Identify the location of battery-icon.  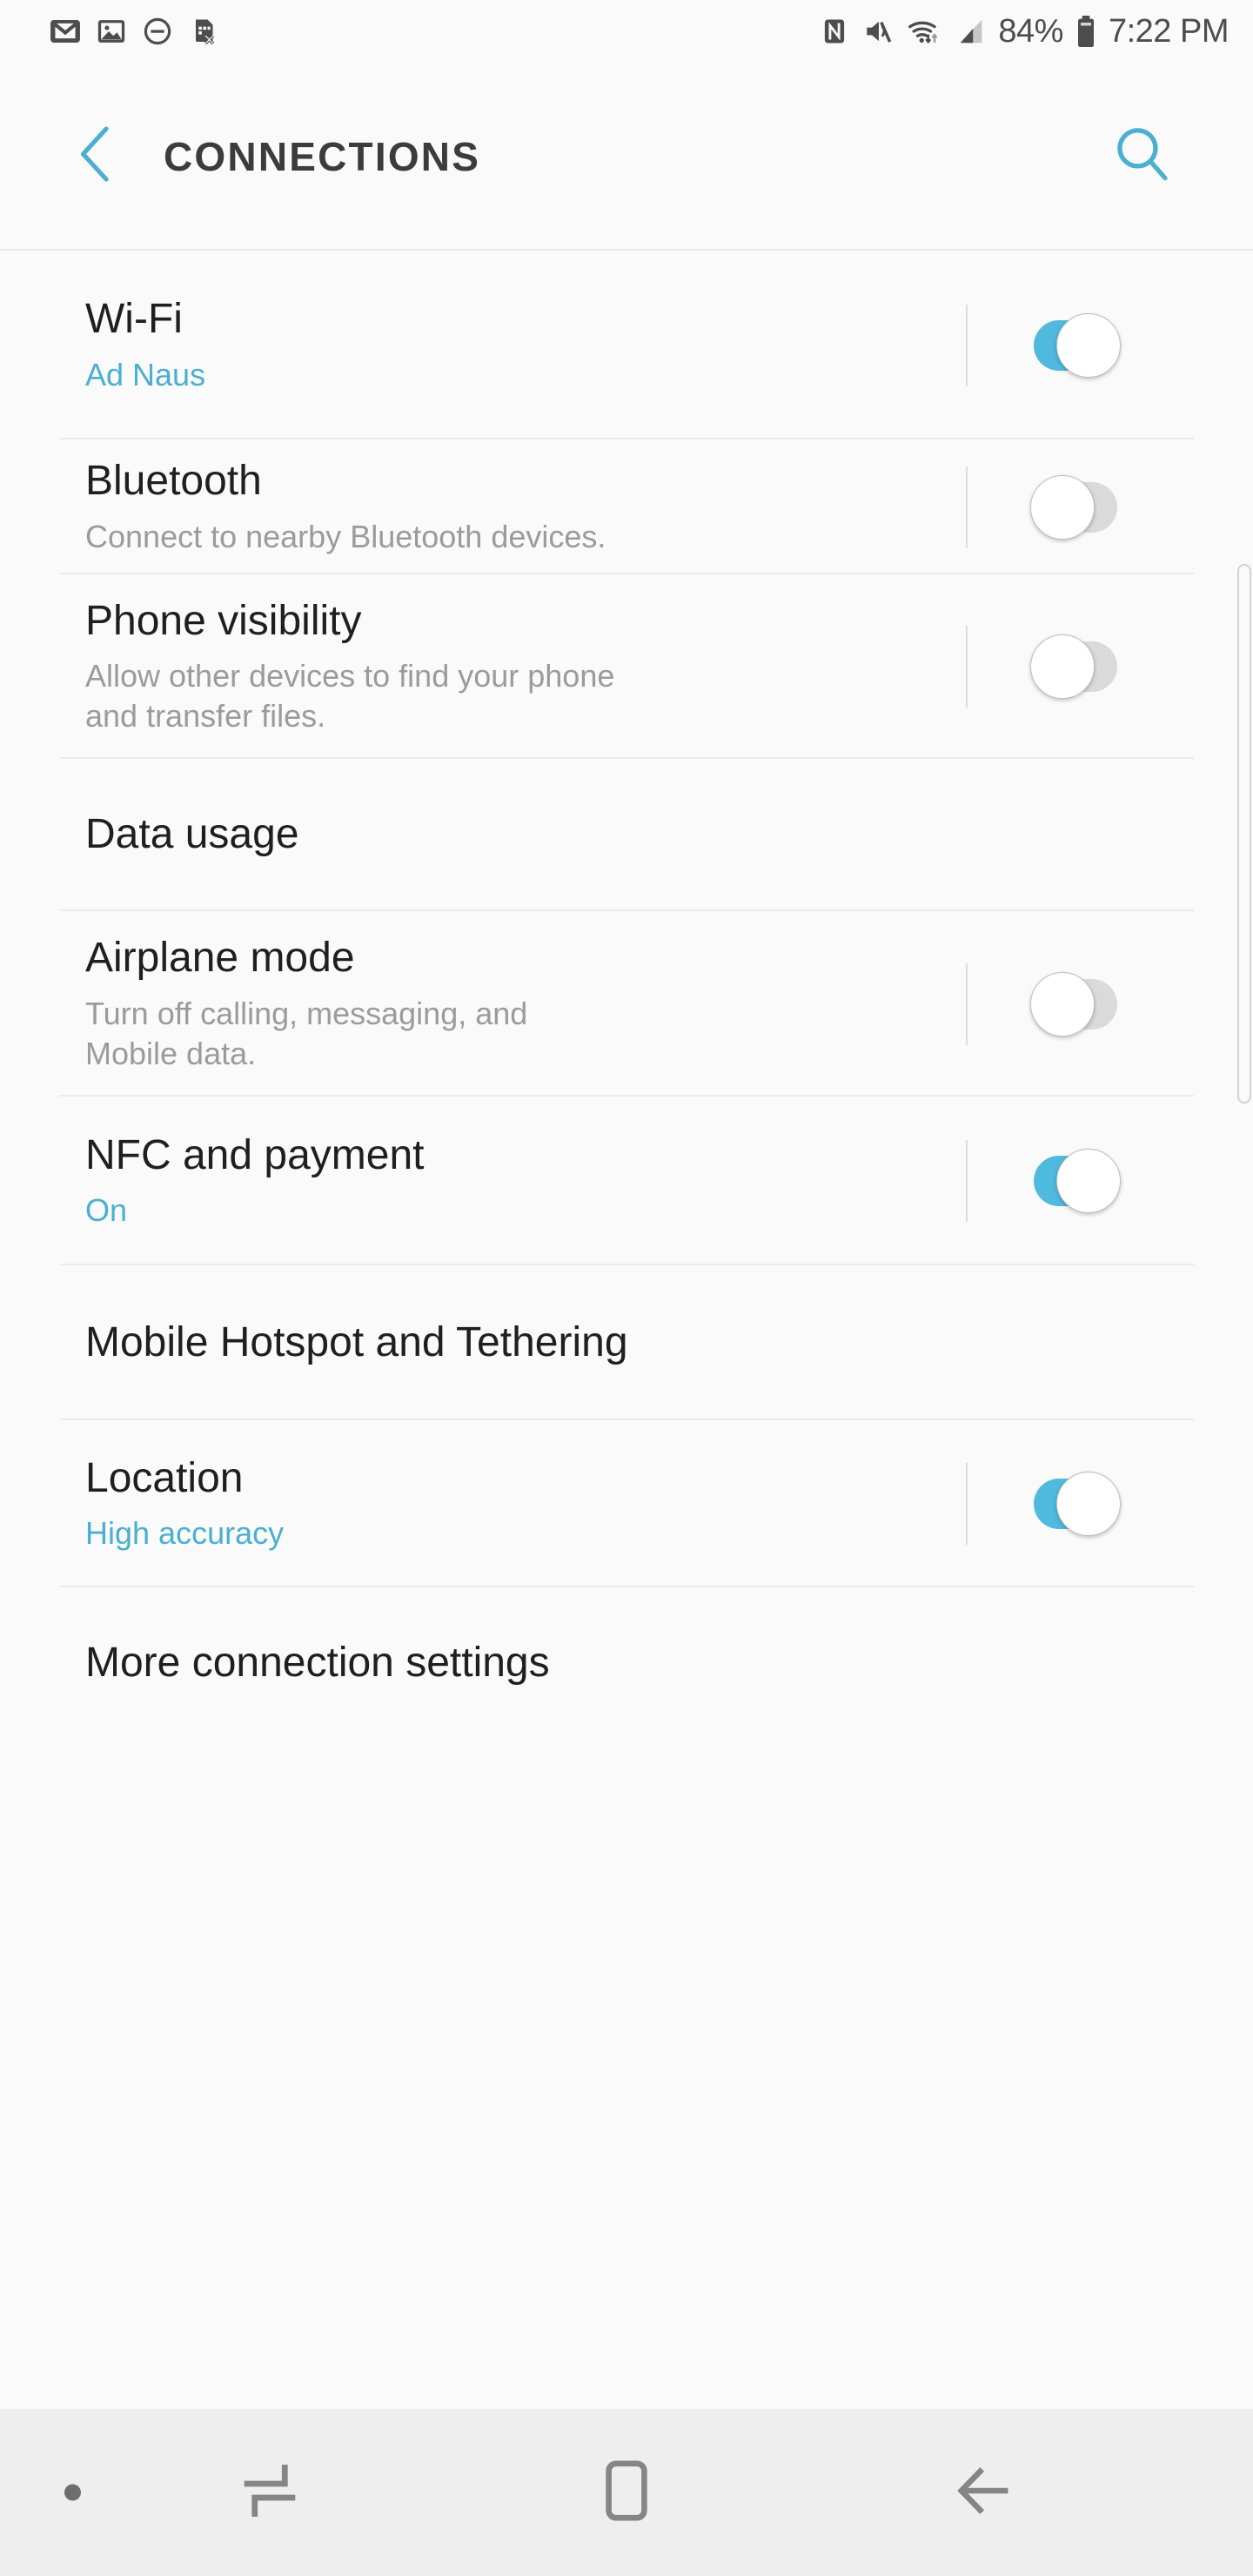
(1086, 32).